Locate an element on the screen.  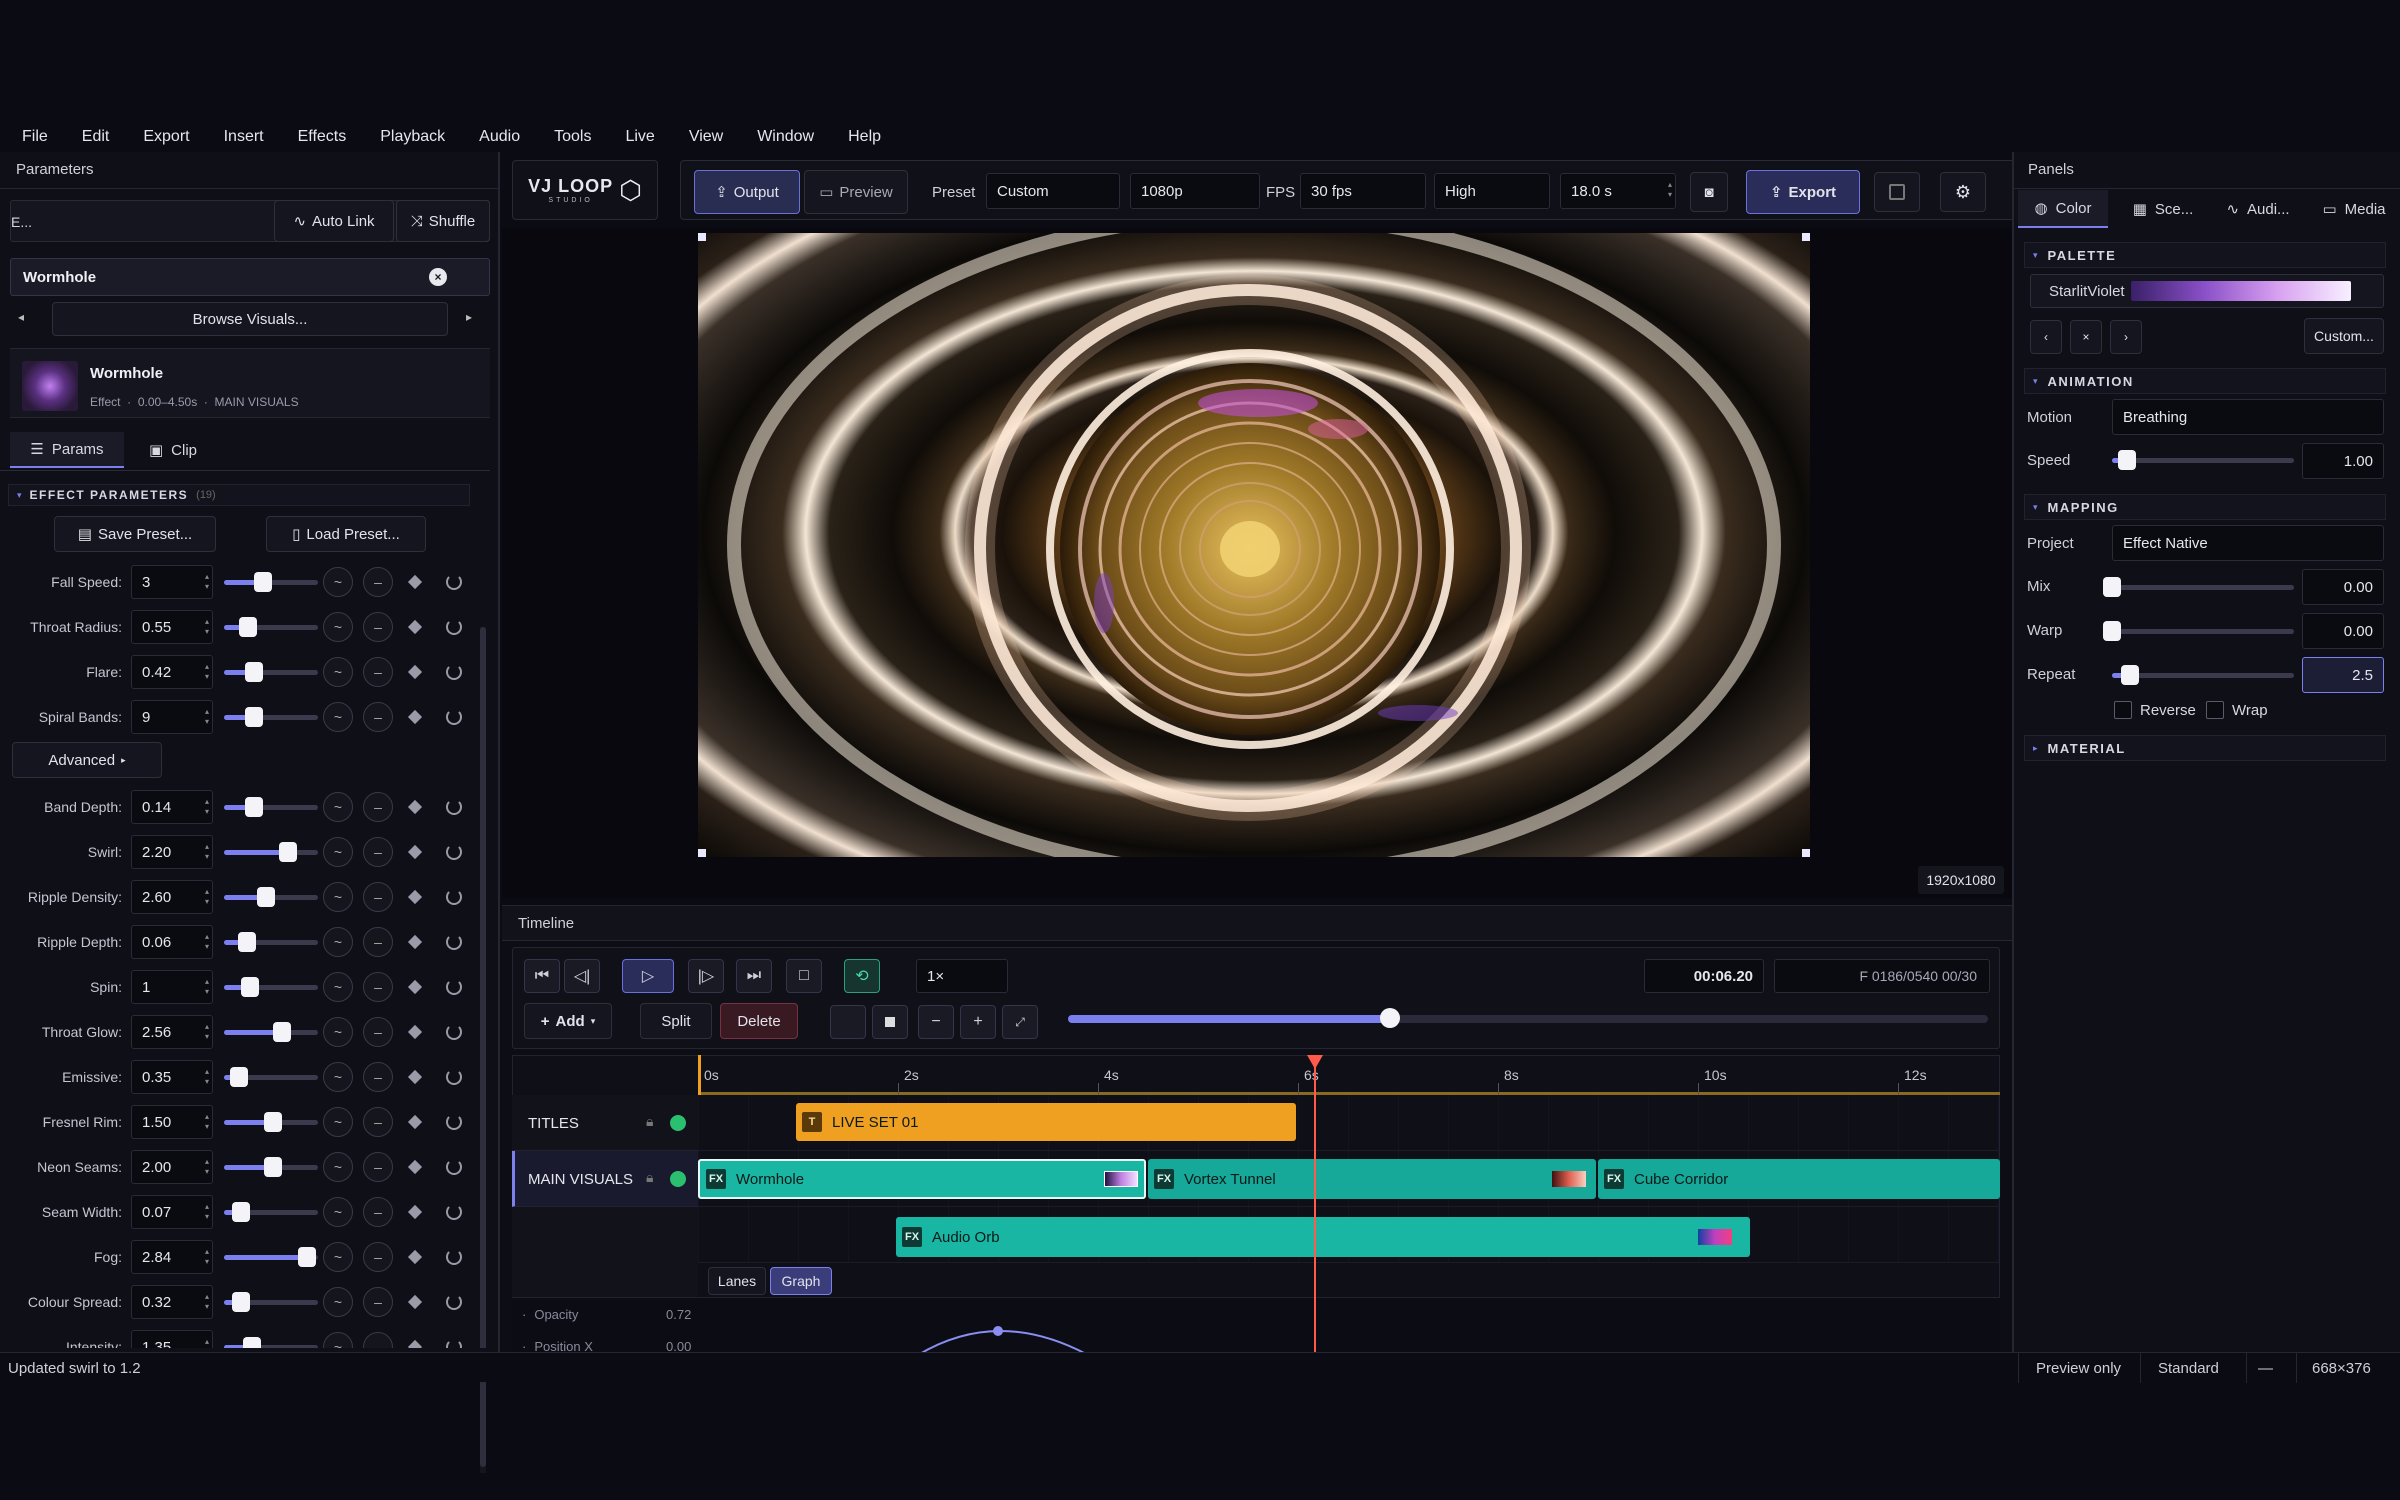
blank-button is located at coordinates (848, 1022).